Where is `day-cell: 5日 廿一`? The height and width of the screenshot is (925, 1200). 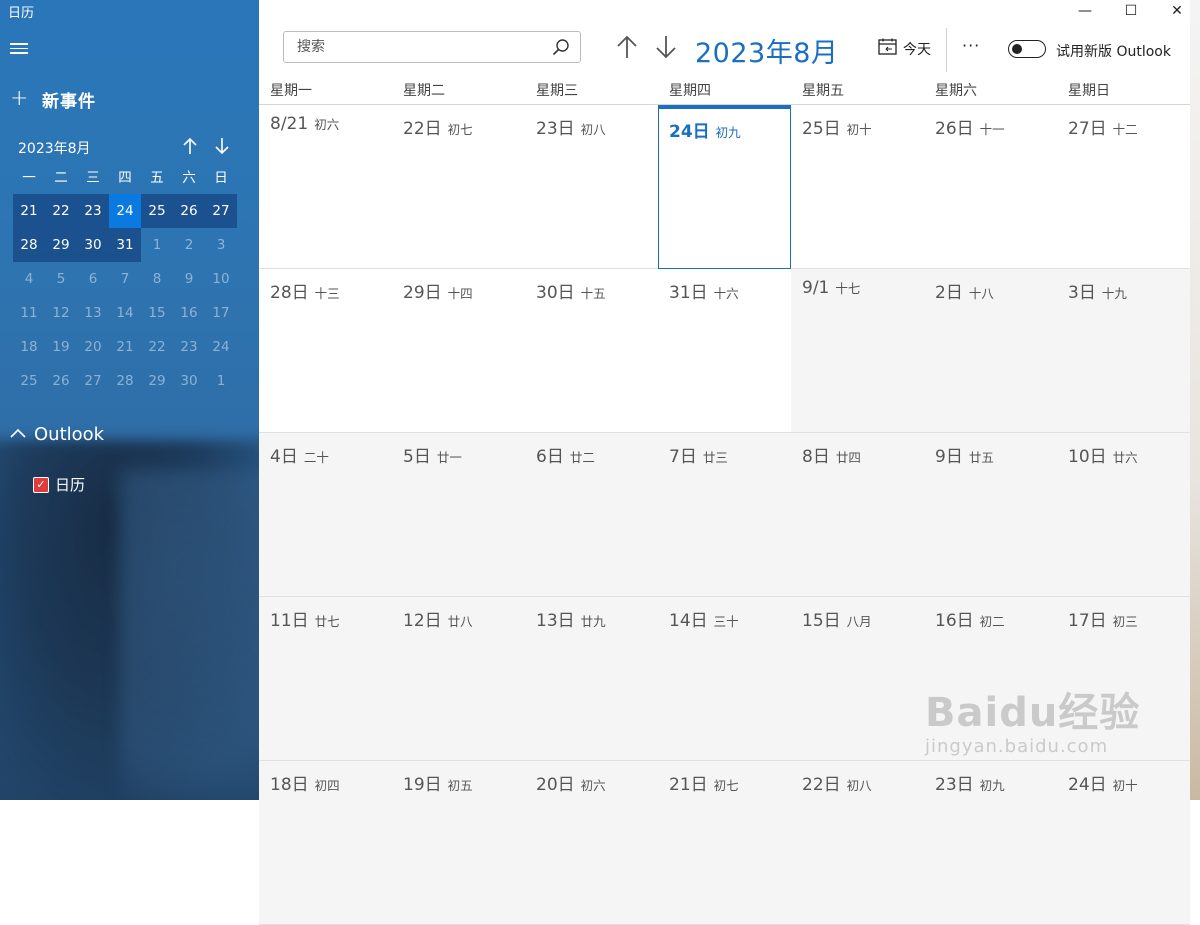 day-cell: 5日 廿一 is located at coordinates (458, 515).